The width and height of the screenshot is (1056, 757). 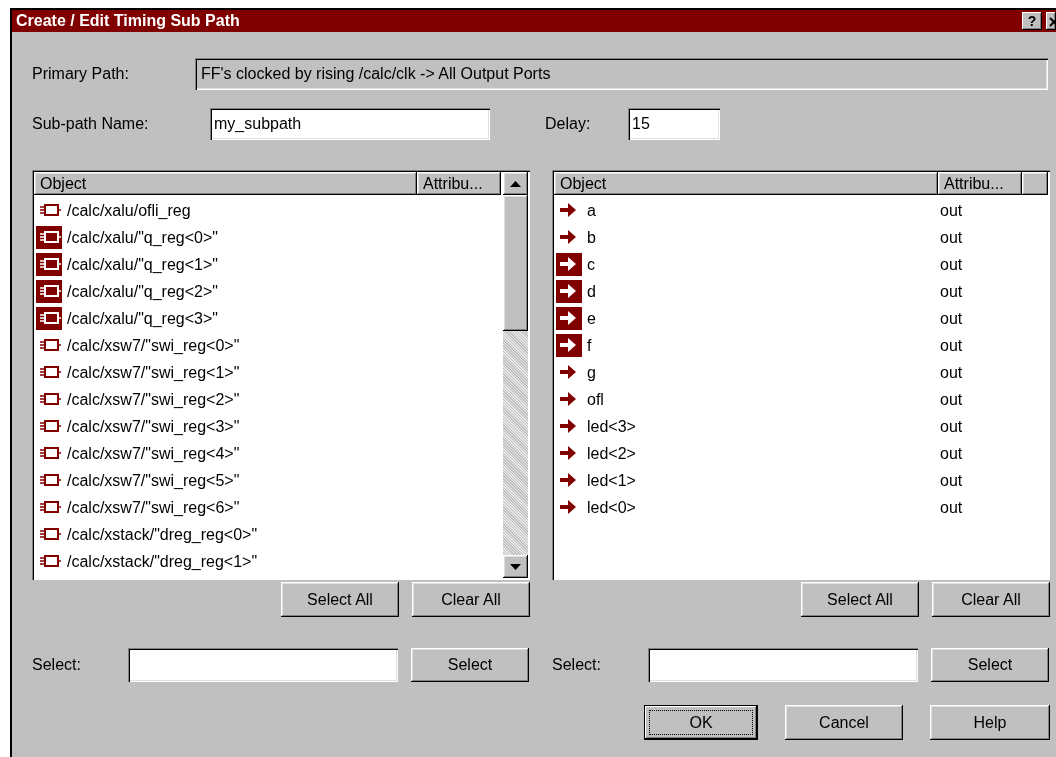 What do you see at coordinates (268, 399) in the screenshot?
I see `list-row: /calc/xsw7/"swi_reg<2>"` at bounding box center [268, 399].